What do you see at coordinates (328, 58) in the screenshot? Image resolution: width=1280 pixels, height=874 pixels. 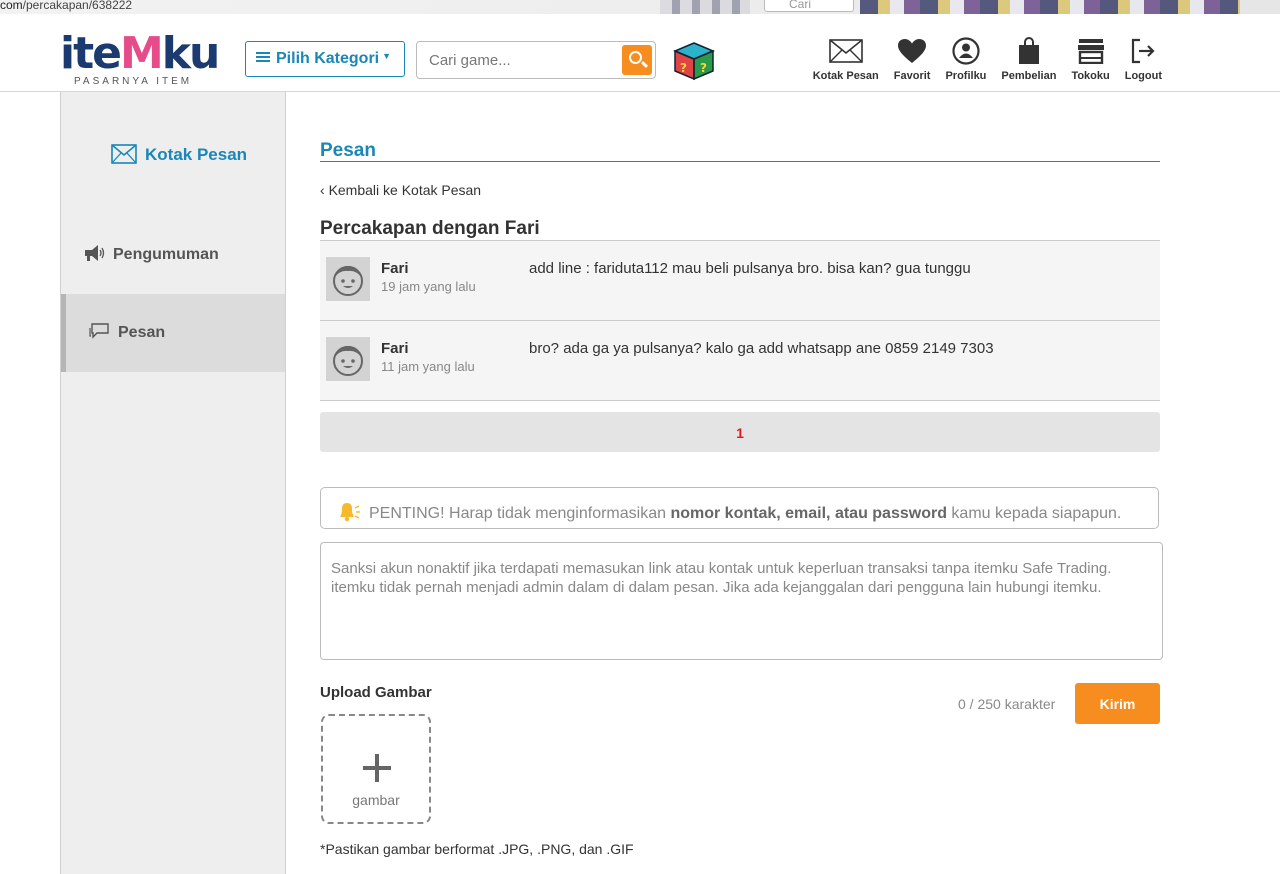 I see `category-label: Pilih Kategori` at bounding box center [328, 58].